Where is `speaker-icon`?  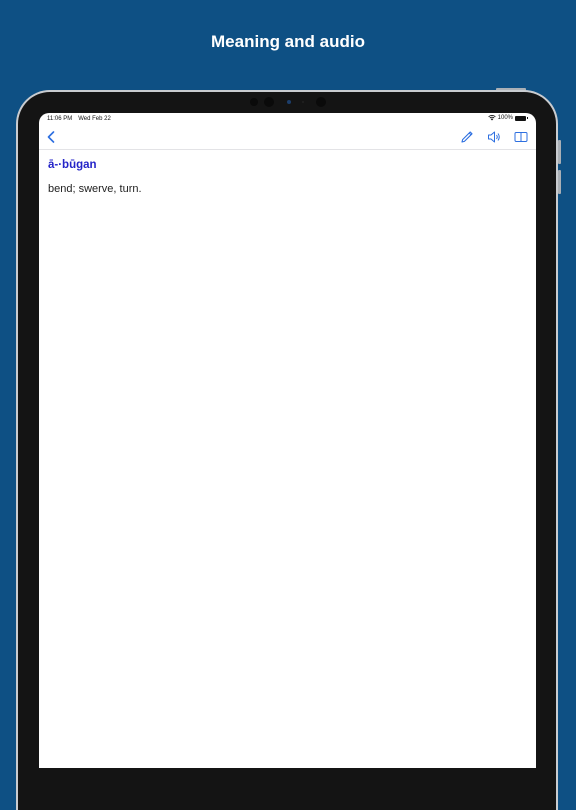 speaker-icon is located at coordinates (494, 137).